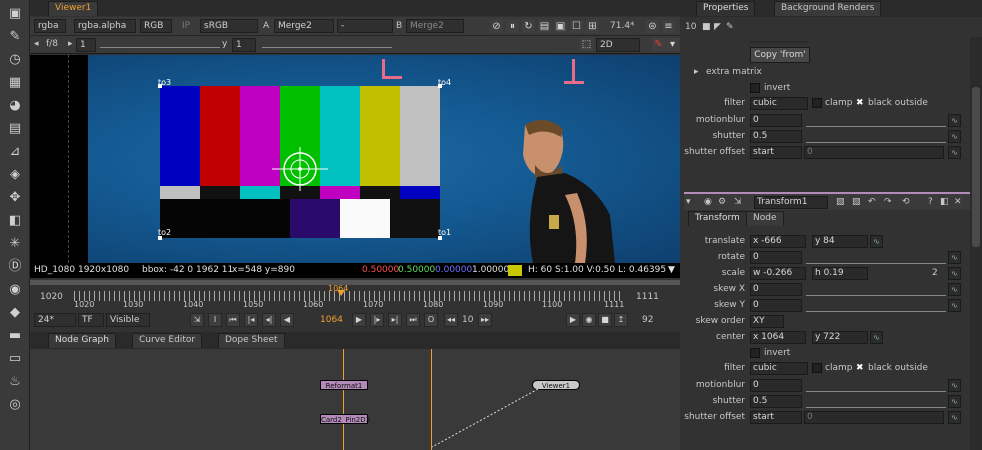 This screenshot has width=982, height=450. What do you see at coordinates (15, 60) in the screenshot?
I see `time-icon: ◷` at bounding box center [15, 60].